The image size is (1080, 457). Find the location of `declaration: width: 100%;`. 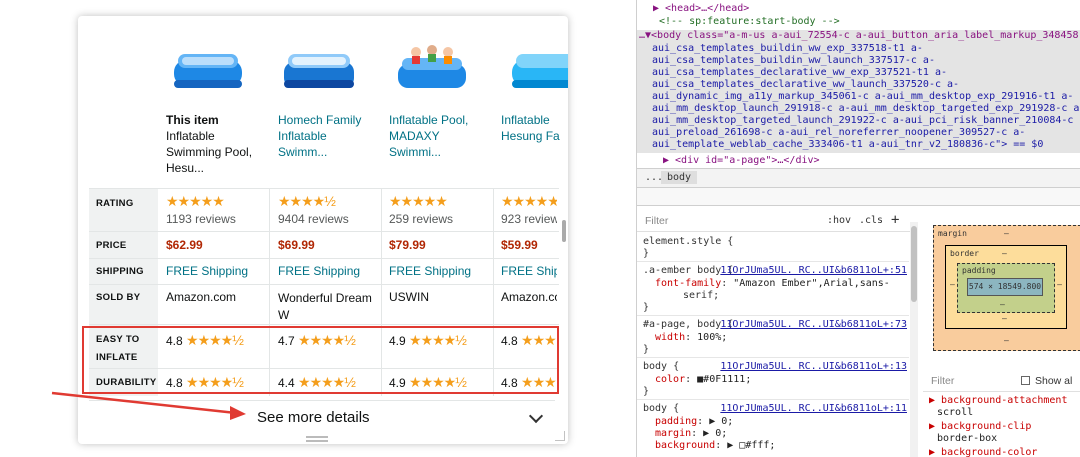

declaration: width: 100%; is located at coordinates (691, 337).